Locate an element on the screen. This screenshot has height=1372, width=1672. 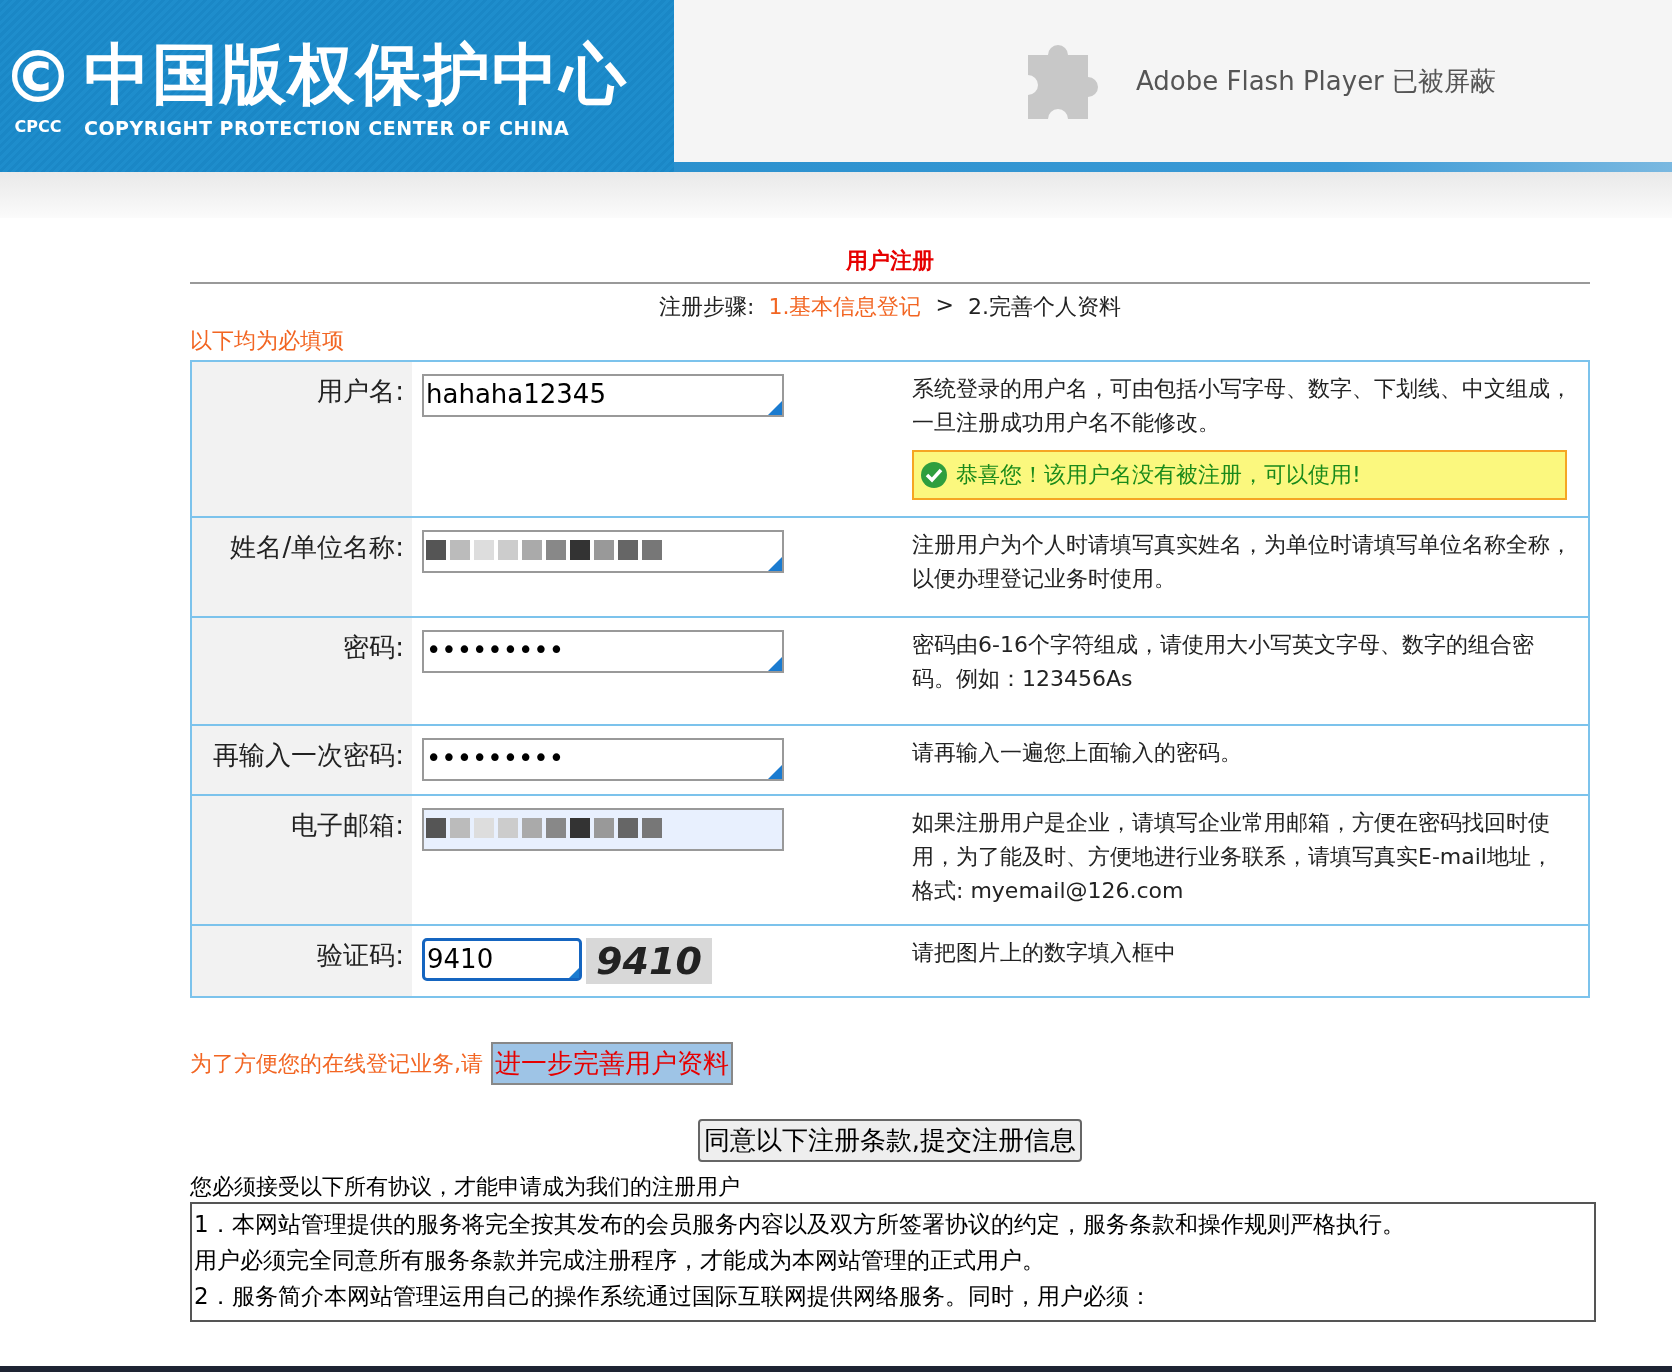
help-text: 请再输入一遍您上面输入的密码。 is located at coordinates (1077, 753).